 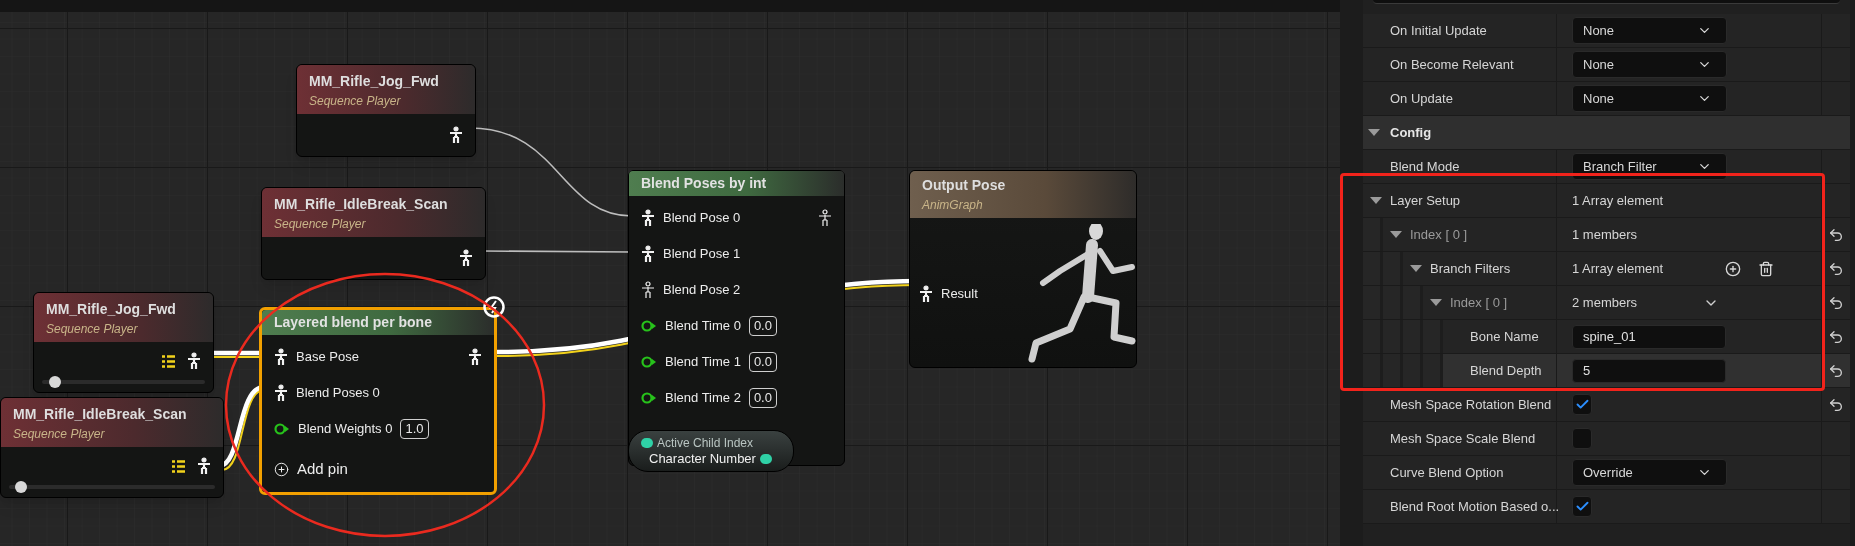 What do you see at coordinates (1411, 132) in the screenshot?
I see `category-label: Config` at bounding box center [1411, 132].